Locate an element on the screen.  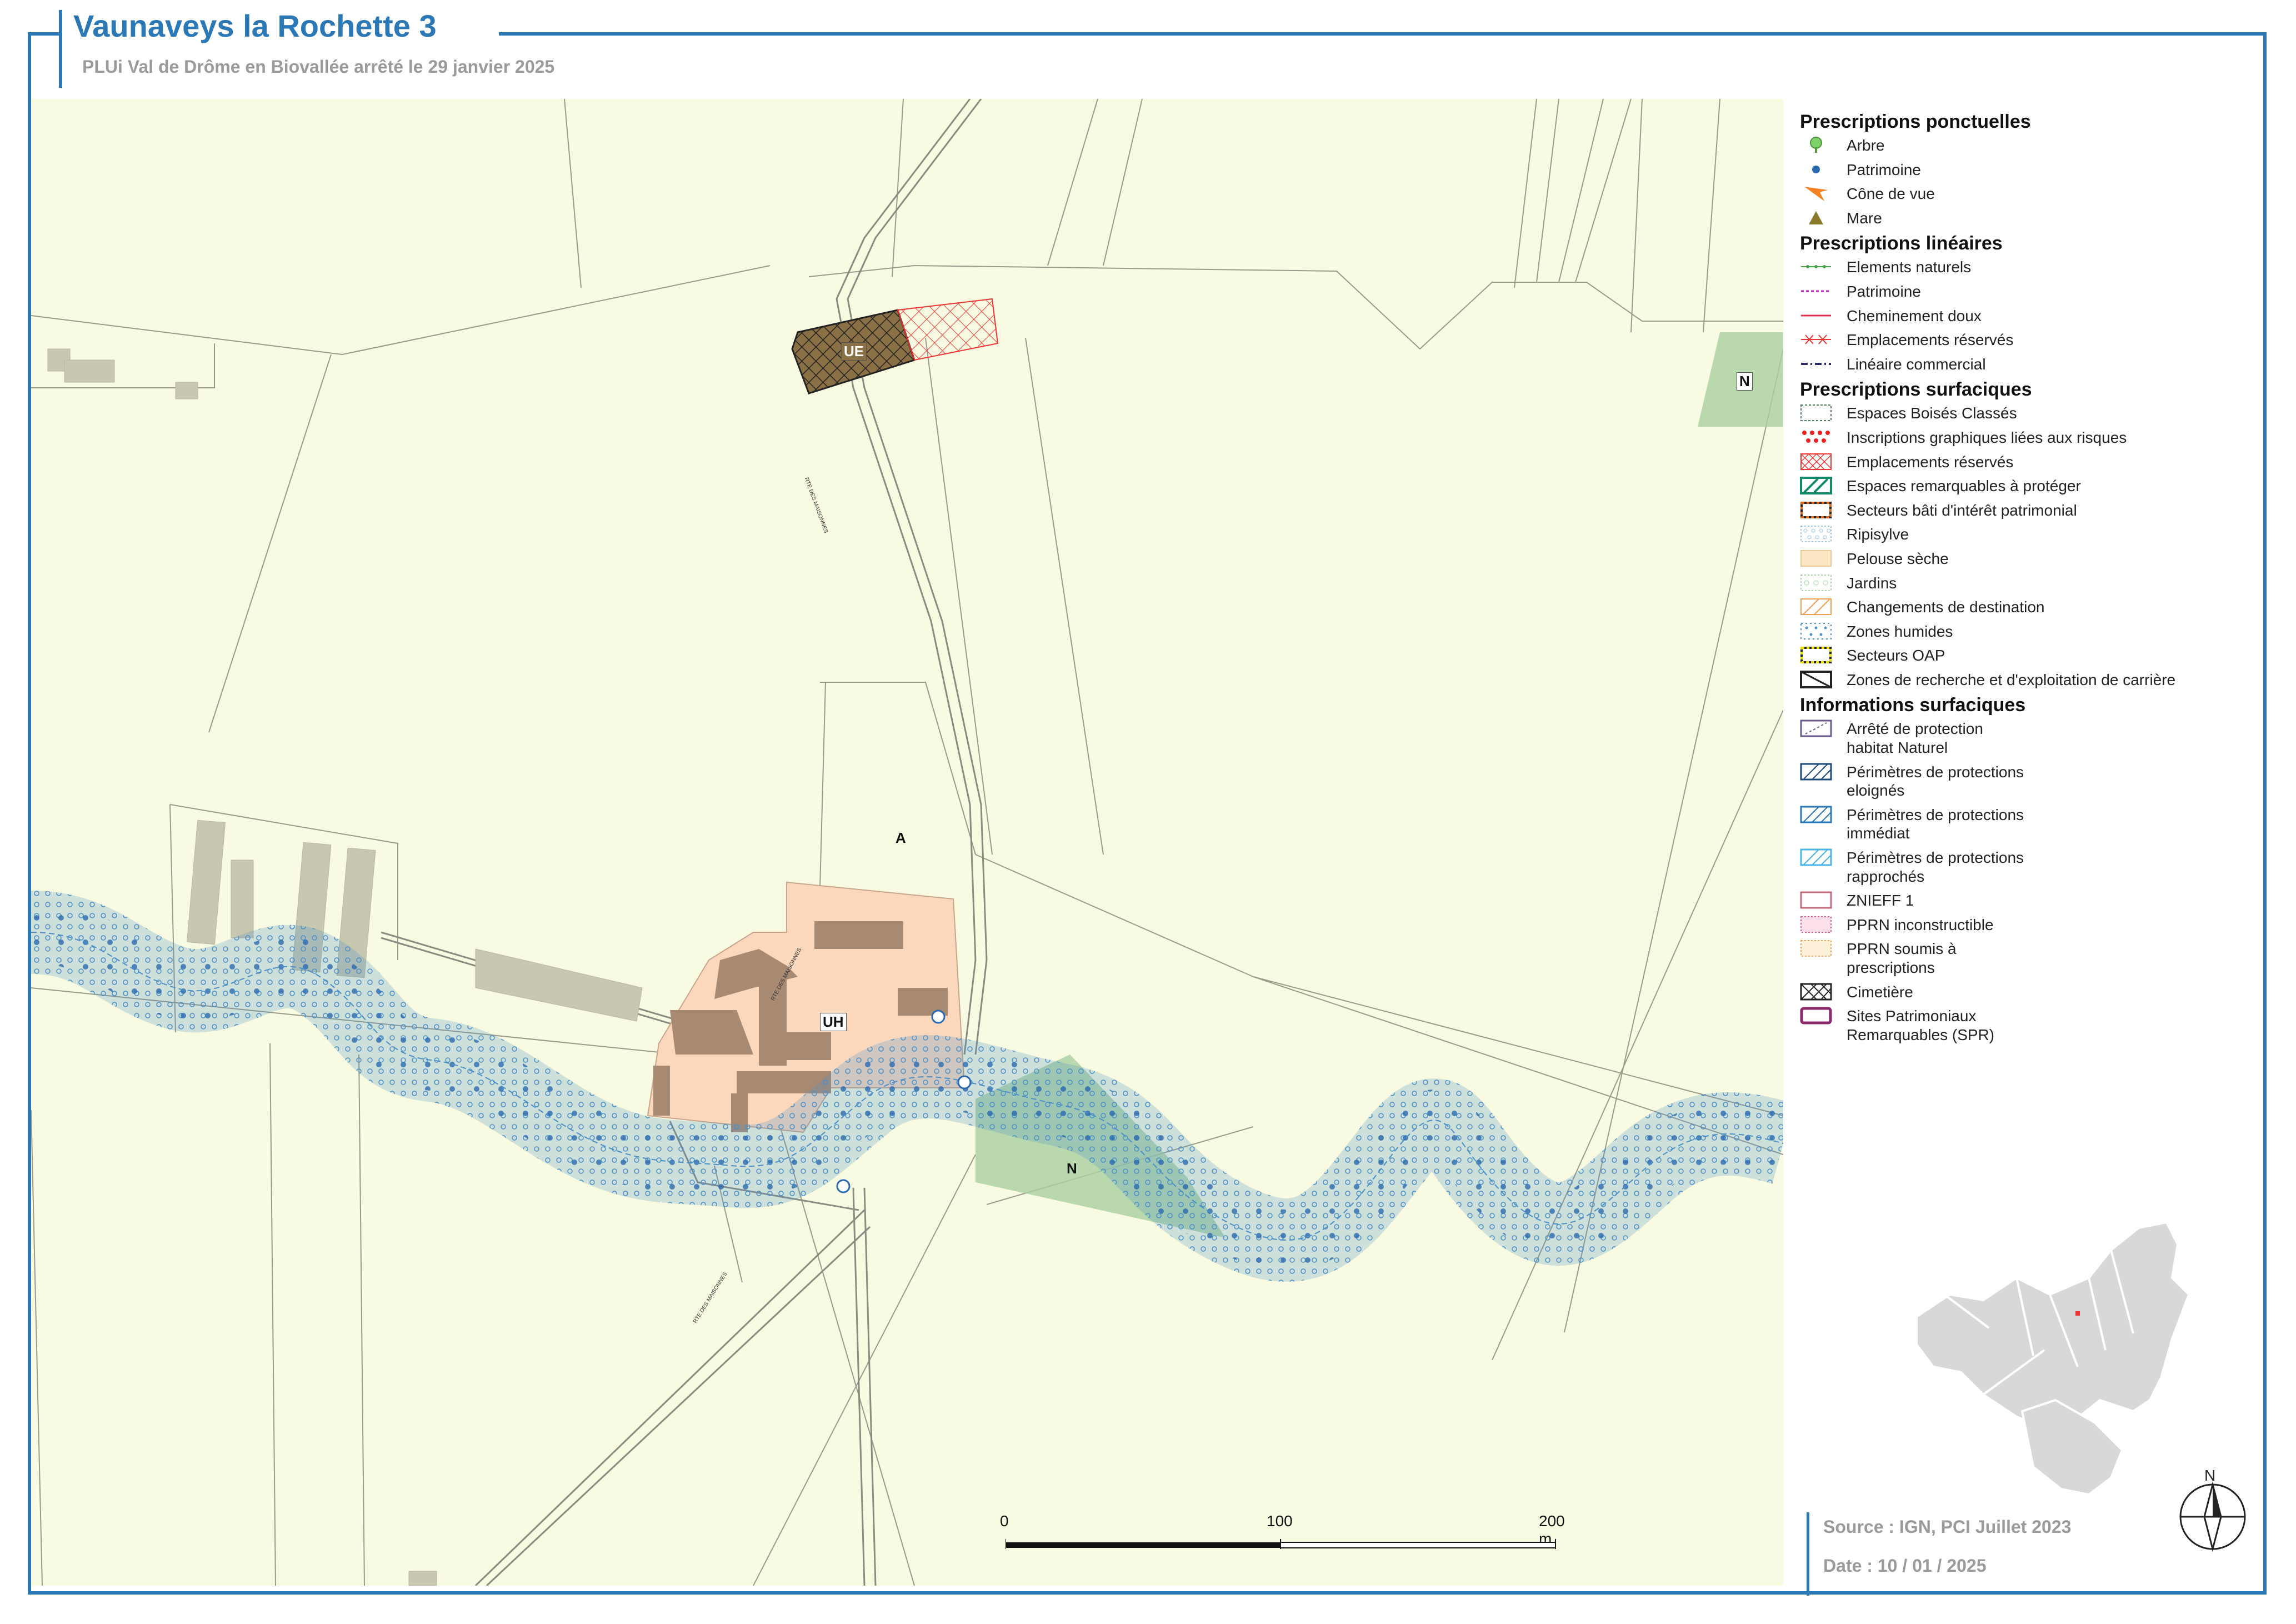
legend-item: Arrêté de protection habitat Naturel is located at coordinates (2027, 738).